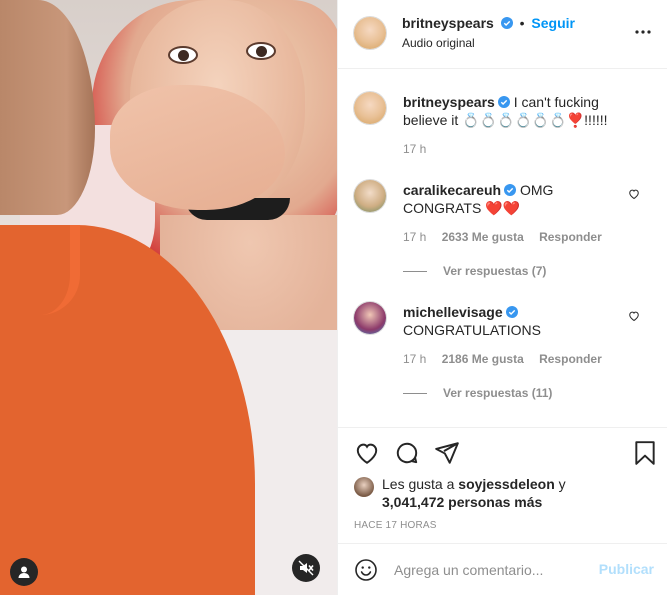  What do you see at coordinates (498, 393) in the screenshot?
I see `view-replies-label: Ver respuestas (11)` at bounding box center [498, 393].